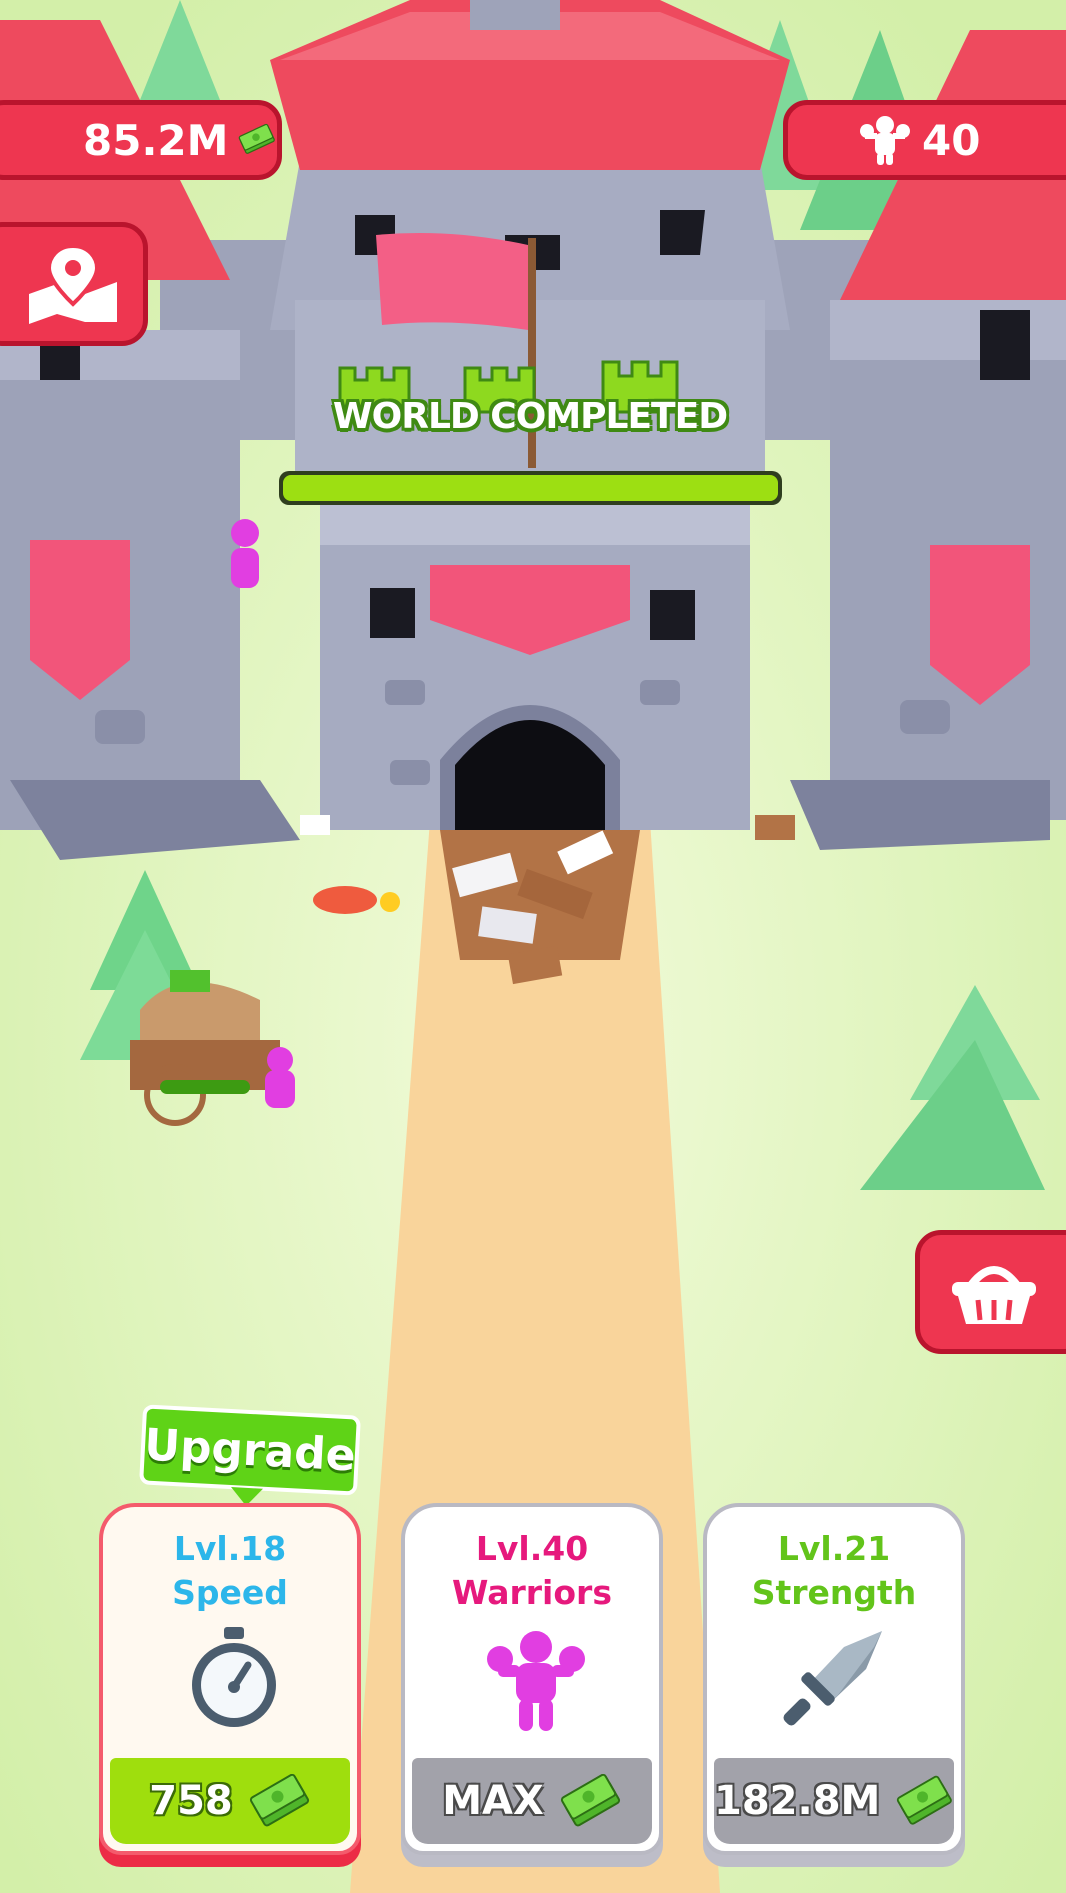 This screenshot has height=1893, width=1066. Describe the element at coordinates (951, 140) in the screenshot. I see `warrior-count: 40` at that location.